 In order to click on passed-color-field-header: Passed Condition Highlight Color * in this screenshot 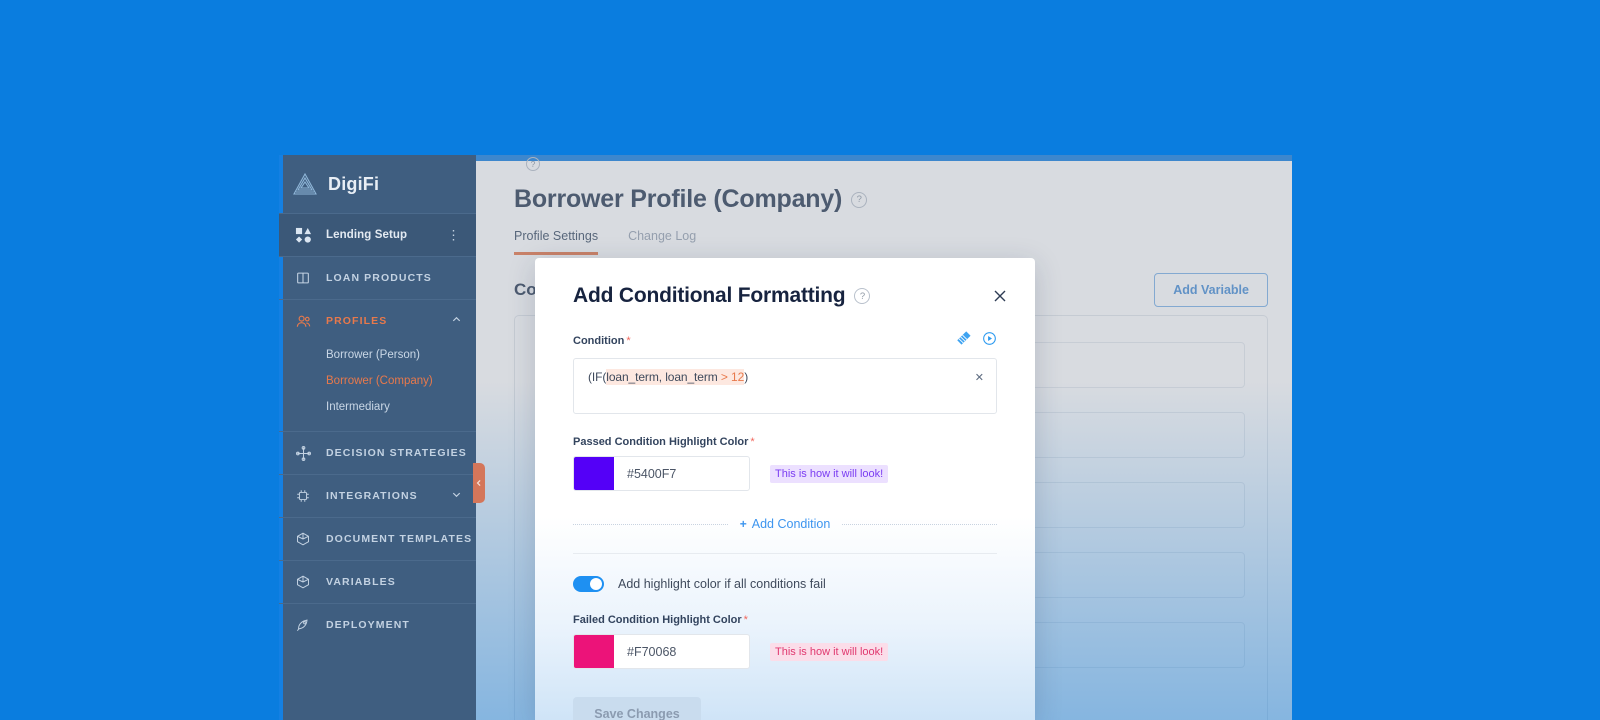, I will do `click(785, 442)`.